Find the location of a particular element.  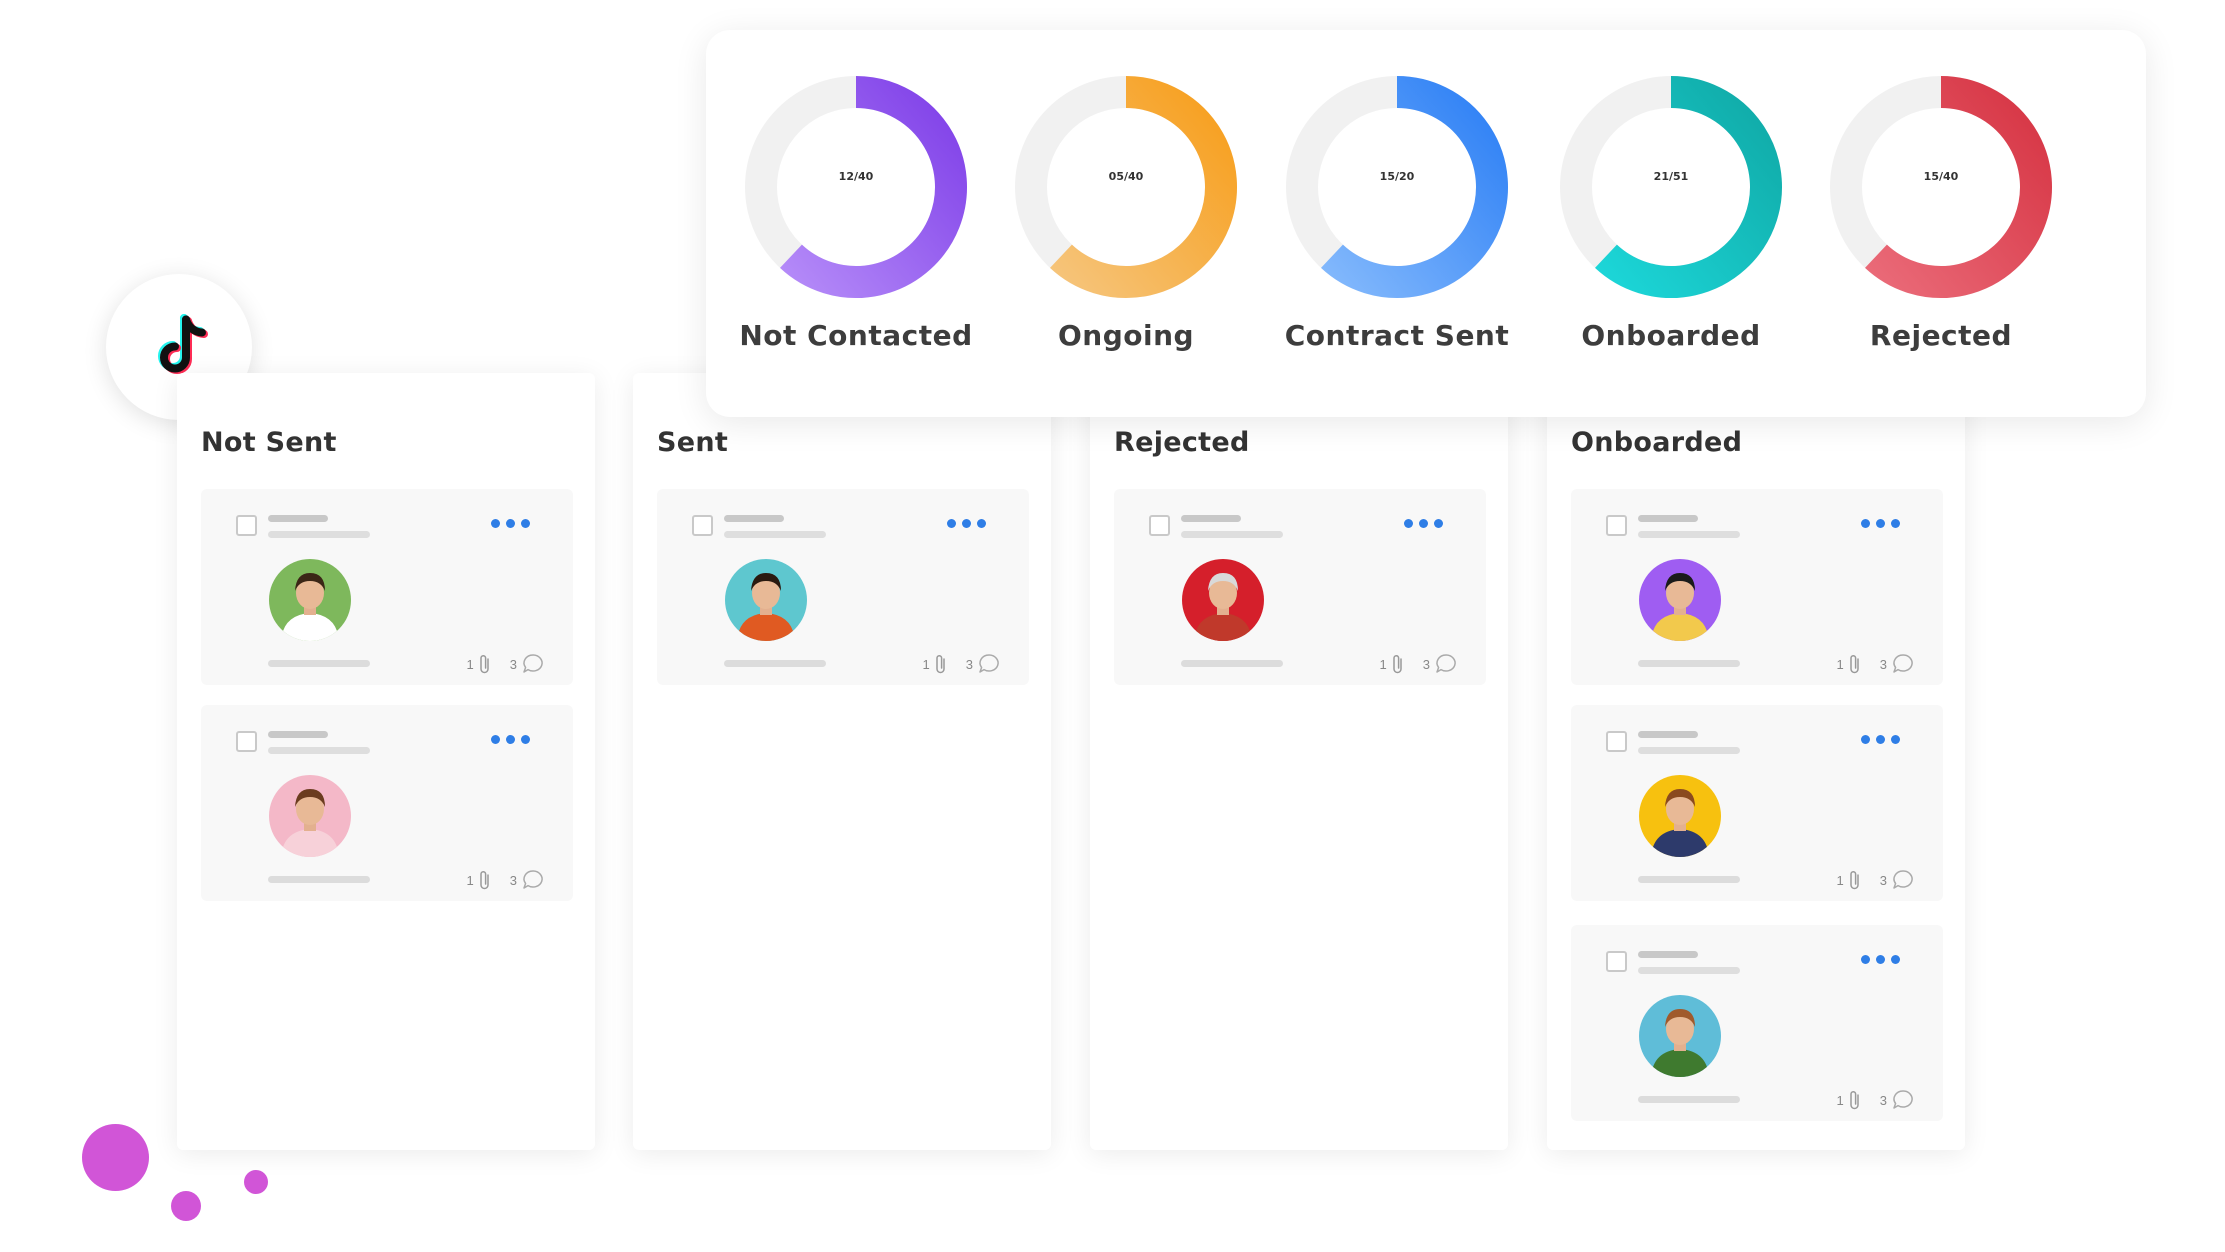

donut-chart: 15/20 is located at coordinates (1397, 187).